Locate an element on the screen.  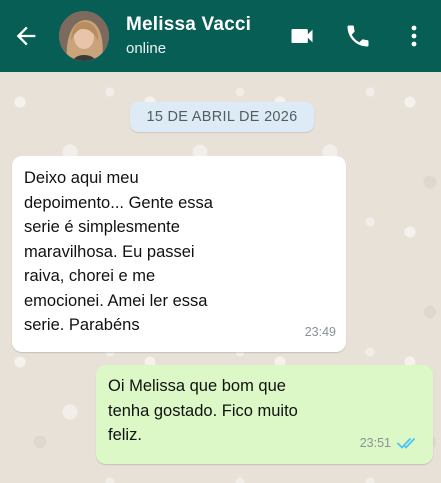
chat-header: Melissa Vacci online is located at coordinates (220, 36).